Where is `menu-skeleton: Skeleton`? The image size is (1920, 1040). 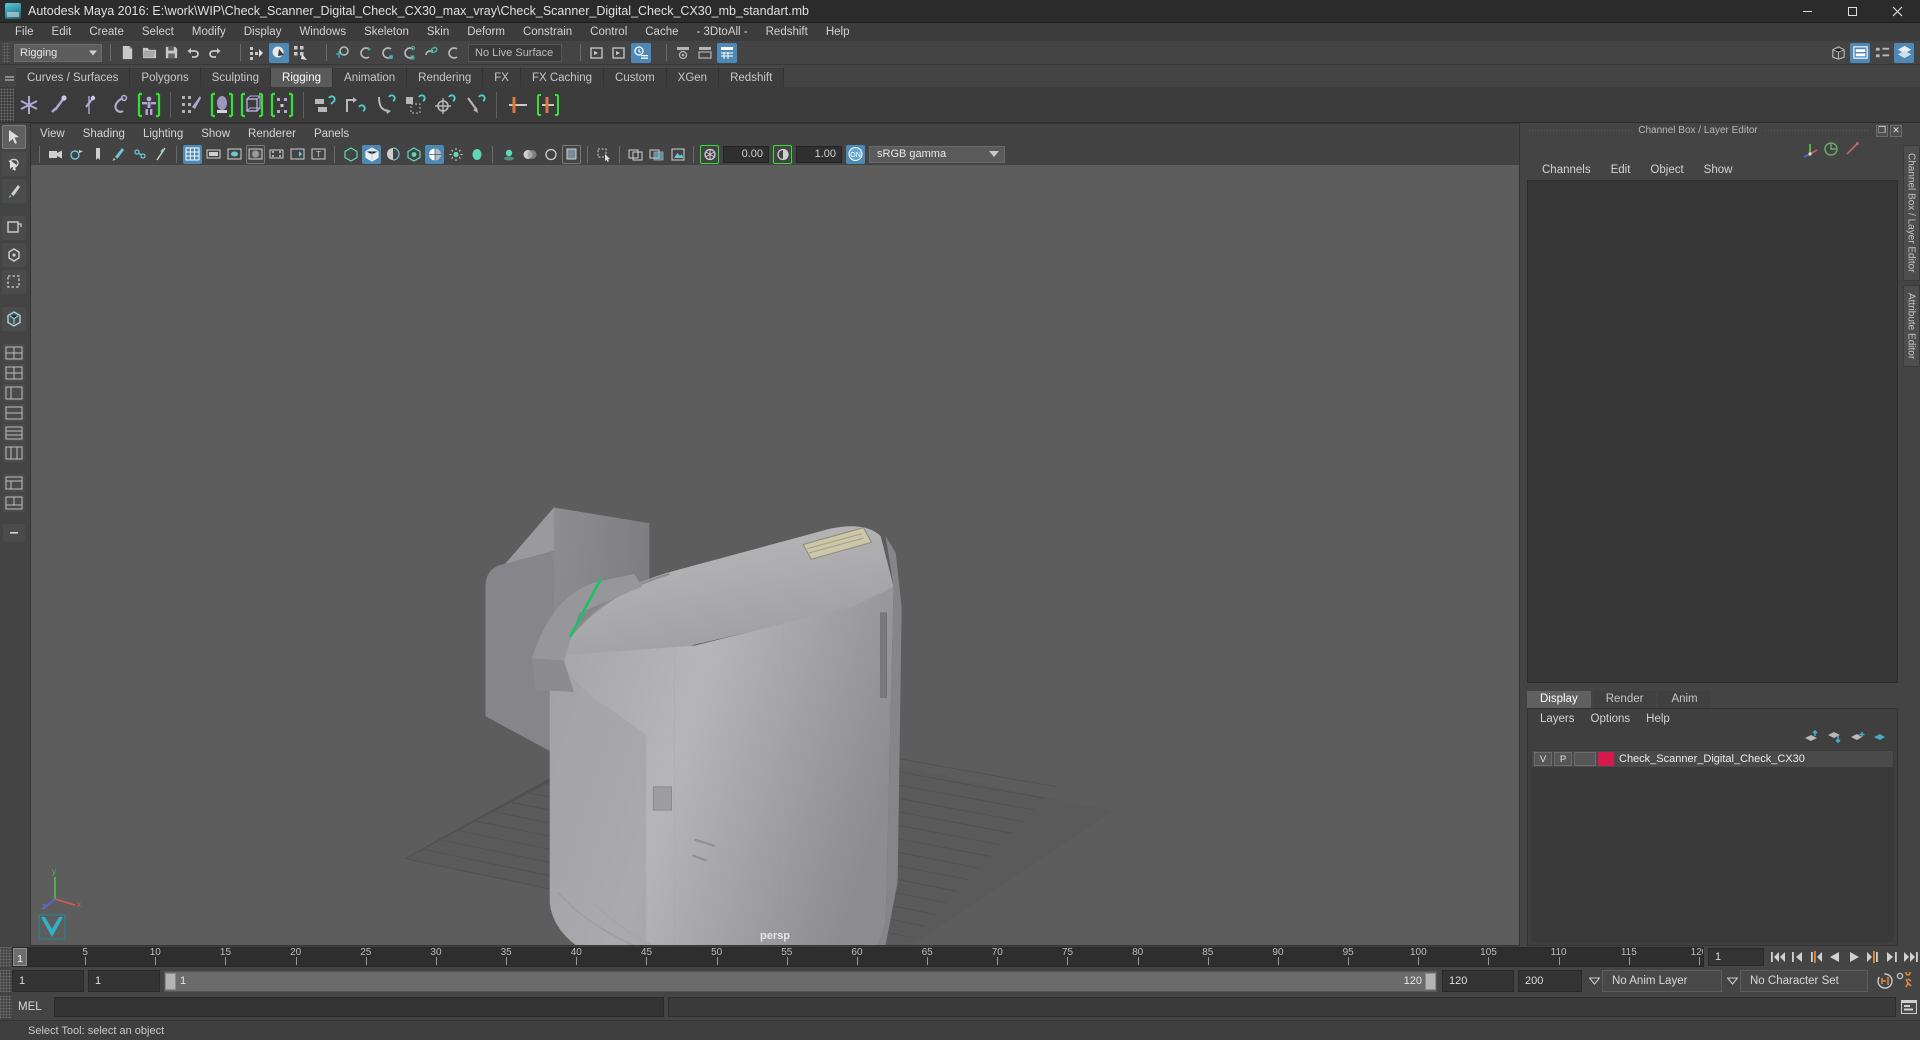
menu-skeleton: Skeleton is located at coordinates (386, 32).